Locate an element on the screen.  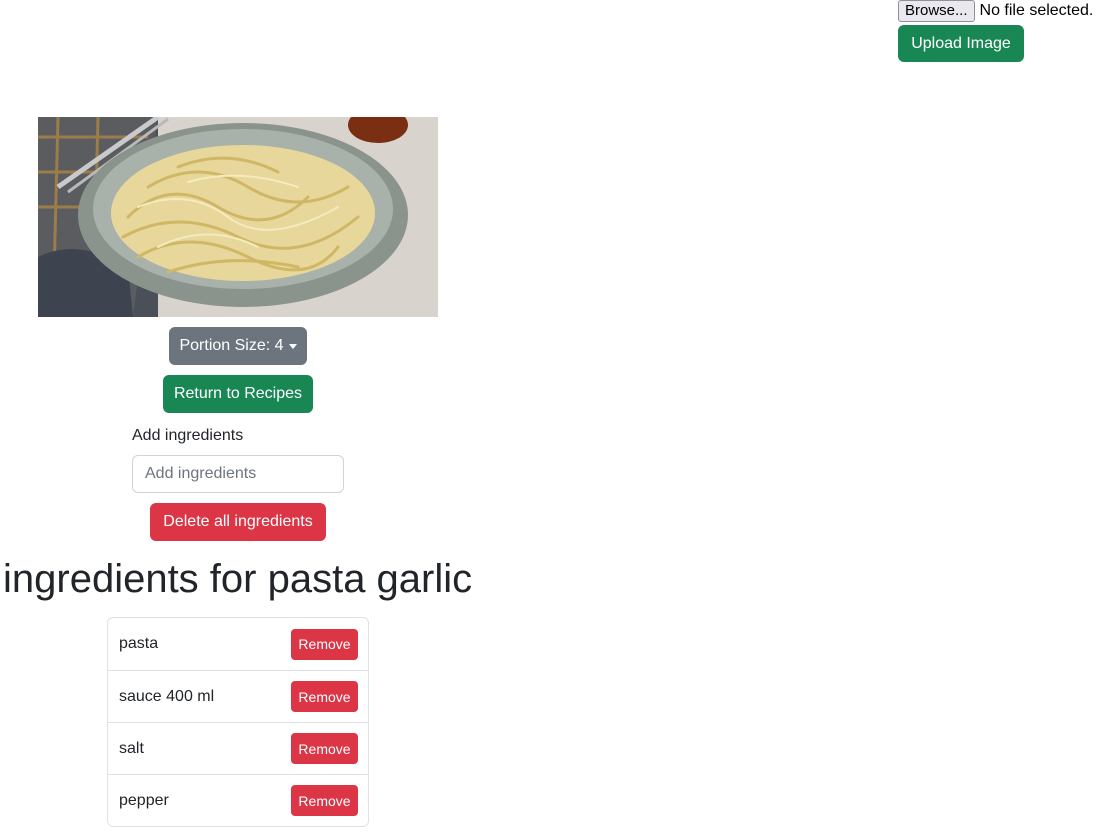
list-item: salt Remove is located at coordinates (238, 748).